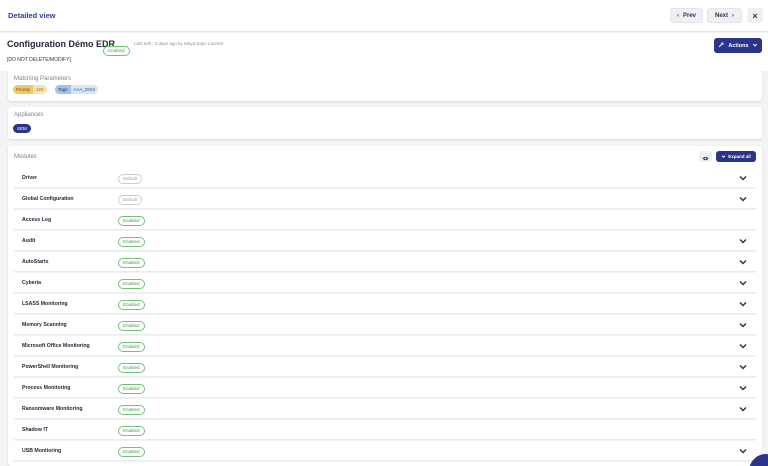 The height and width of the screenshot is (466, 768). I want to click on module-name: Driver, so click(29, 178).